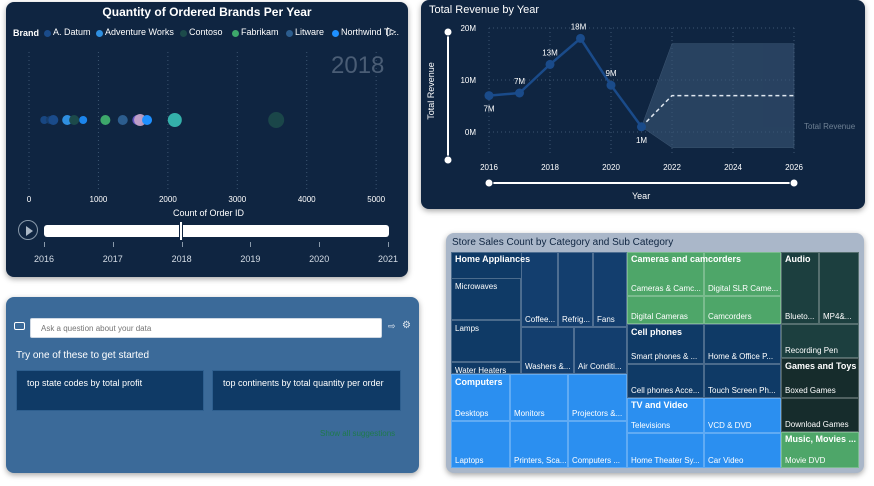 The width and height of the screenshot is (874, 486). What do you see at coordinates (493, 259) in the screenshot?
I see `treemap-group-label: Home Appliances` at bounding box center [493, 259].